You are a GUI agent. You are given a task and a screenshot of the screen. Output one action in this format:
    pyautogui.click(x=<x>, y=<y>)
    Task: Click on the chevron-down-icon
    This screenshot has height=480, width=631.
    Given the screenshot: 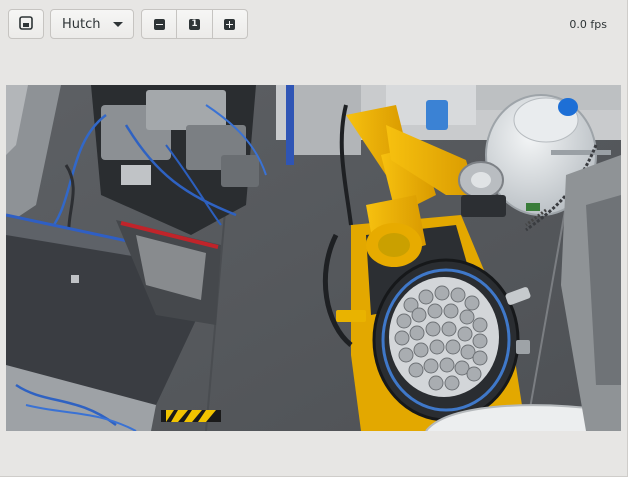 What is the action you would take?
    pyautogui.click(x=118, y=24)
    